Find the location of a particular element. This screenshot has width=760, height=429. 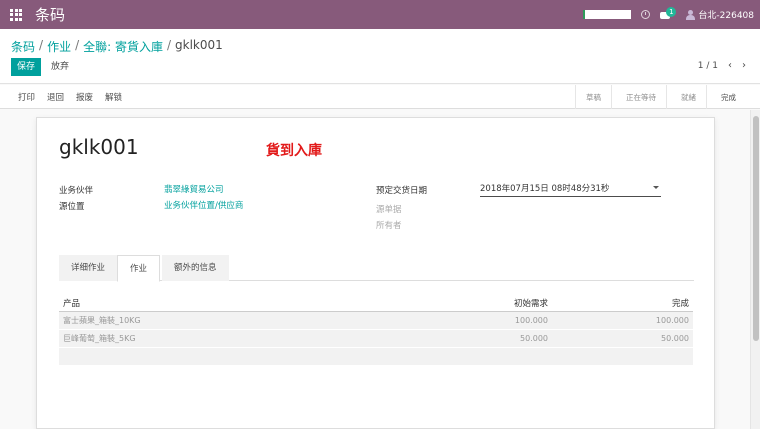

scrollbar-thumb is located at coordinates (756, 228).